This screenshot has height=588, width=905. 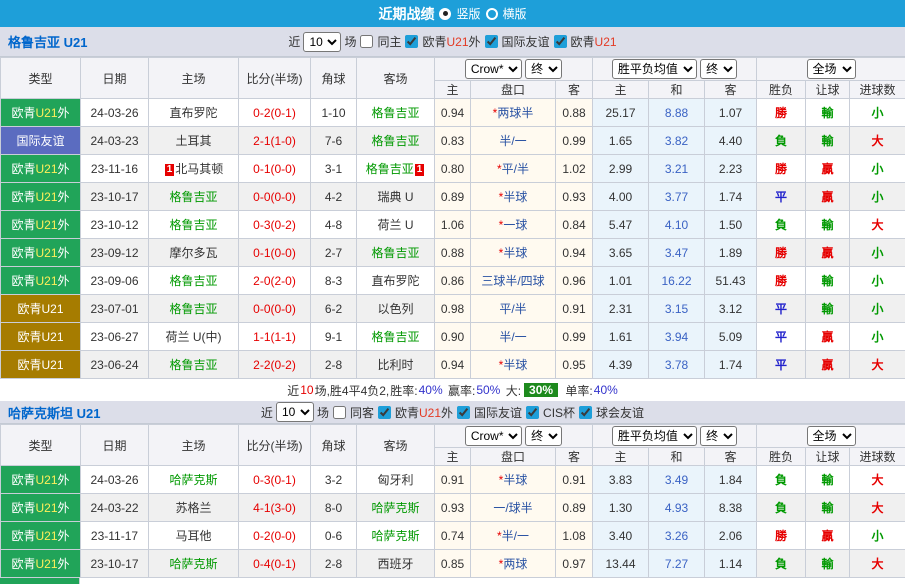 I want to click on result-wdl-cell: 勝, so click(x=781, y=535).